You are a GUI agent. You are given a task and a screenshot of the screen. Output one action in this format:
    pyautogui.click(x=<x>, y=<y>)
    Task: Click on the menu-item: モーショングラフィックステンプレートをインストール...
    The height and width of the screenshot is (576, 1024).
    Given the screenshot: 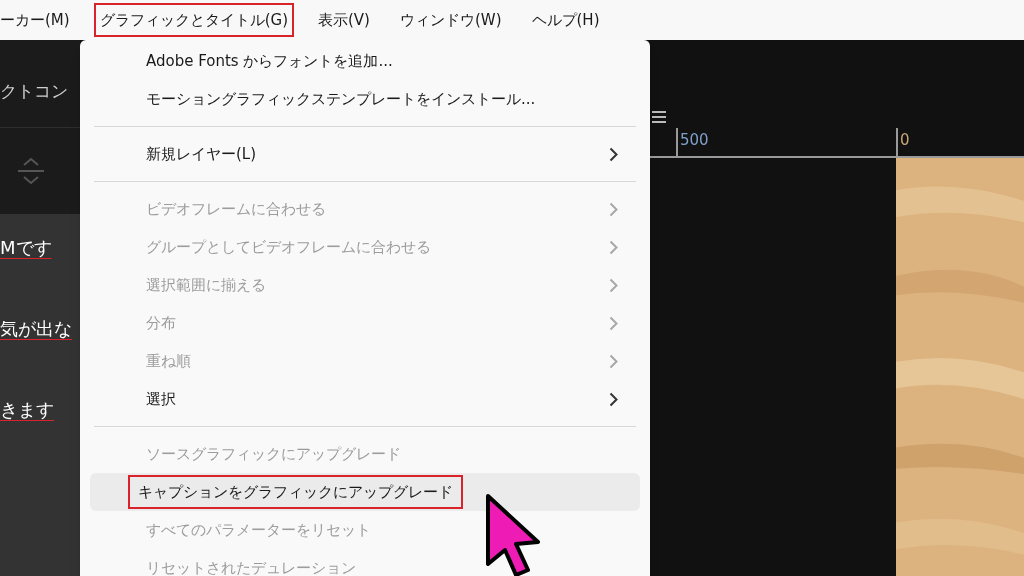 What is the action you would take?
    pyautogui.click(x=365, y=99)
    